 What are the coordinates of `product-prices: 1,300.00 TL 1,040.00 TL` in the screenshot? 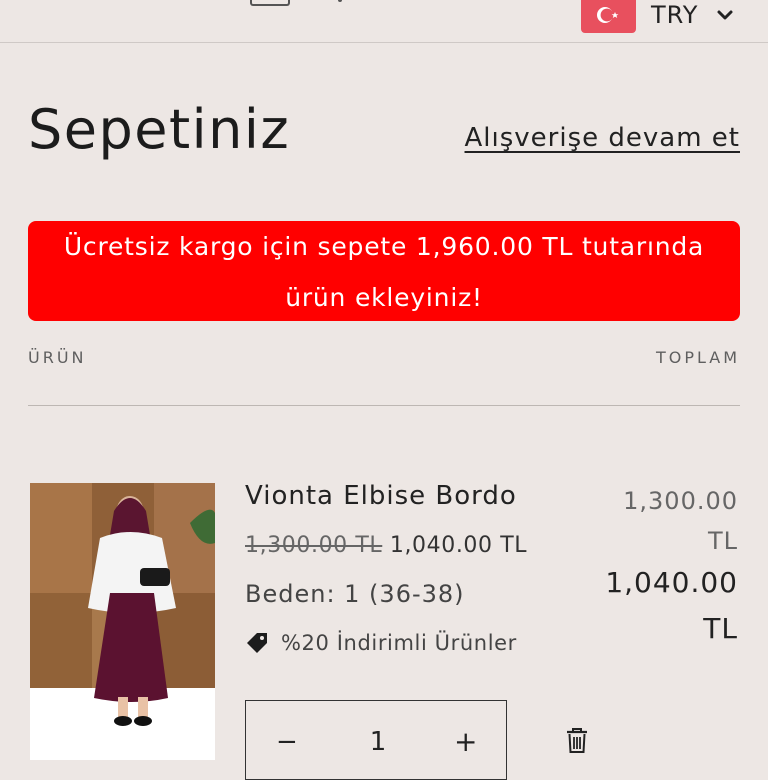 It's located at (386, 545).